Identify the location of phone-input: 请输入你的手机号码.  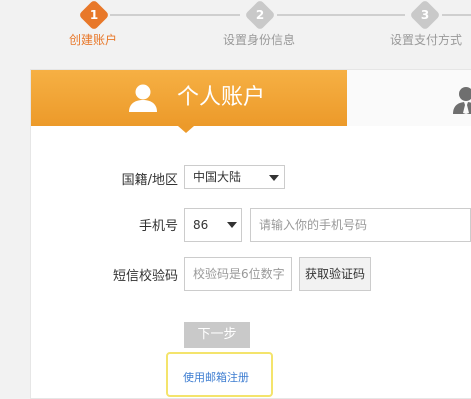
(360, 225).